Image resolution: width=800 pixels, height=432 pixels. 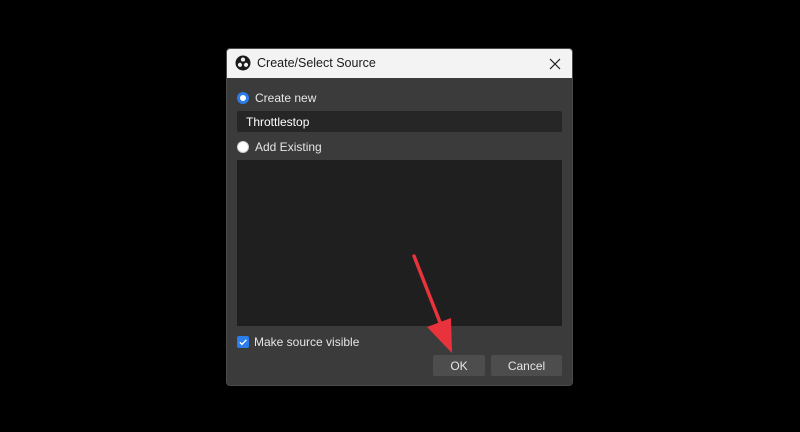 I want to click on make-source-visible-checkbox, so click(x=243, y=342).